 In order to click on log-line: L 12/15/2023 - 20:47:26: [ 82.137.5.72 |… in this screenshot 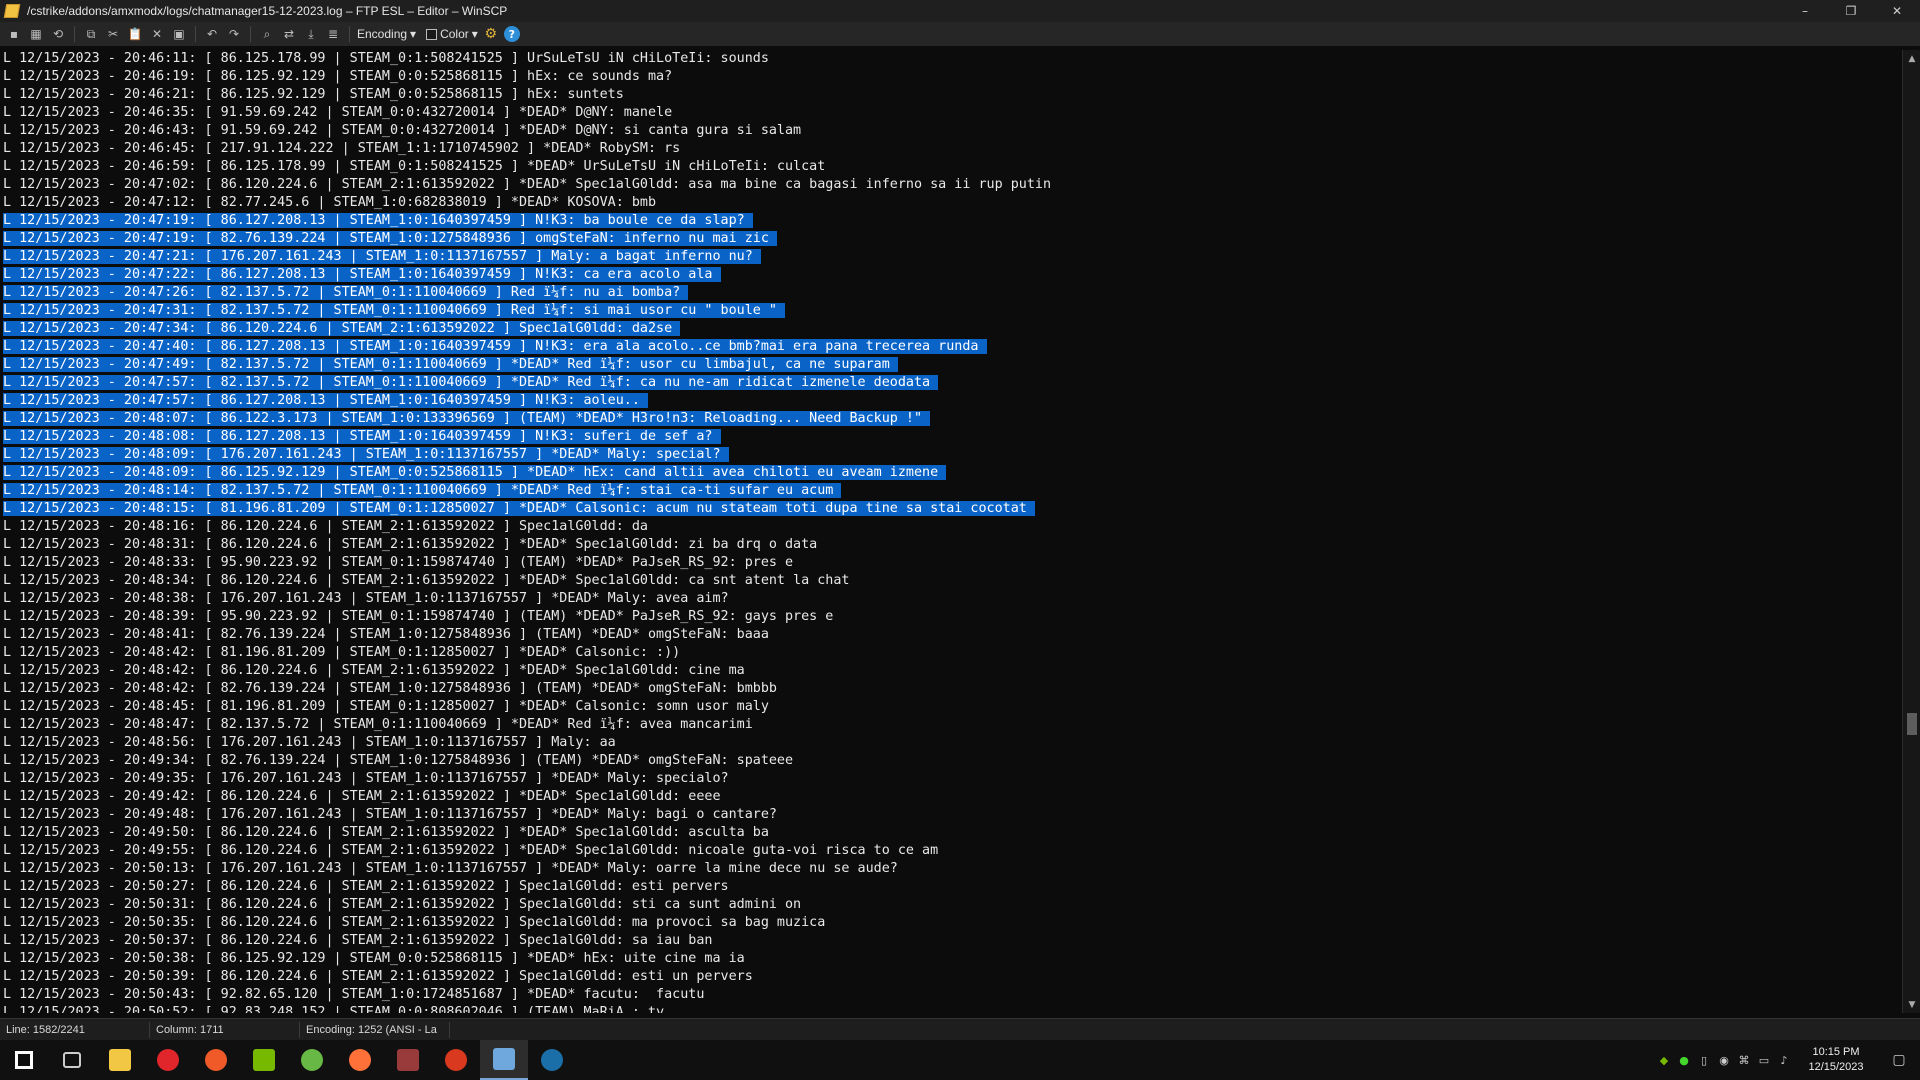, I will do `click(951, 293)`.